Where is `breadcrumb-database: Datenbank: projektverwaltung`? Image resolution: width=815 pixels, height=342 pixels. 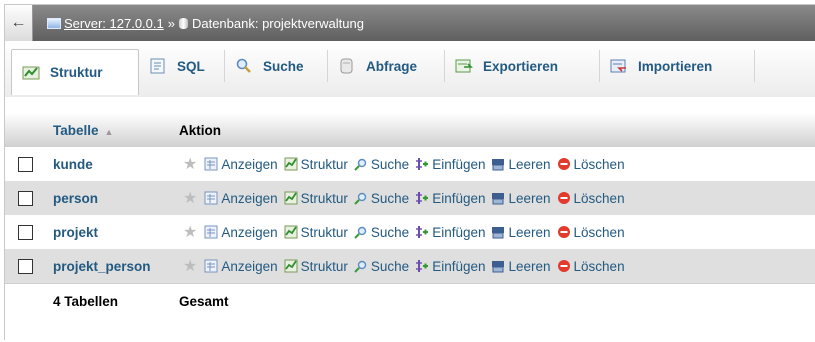 breadcrumb-database: Datenbank: projektverwaltung is located at coordinates (278, 23).